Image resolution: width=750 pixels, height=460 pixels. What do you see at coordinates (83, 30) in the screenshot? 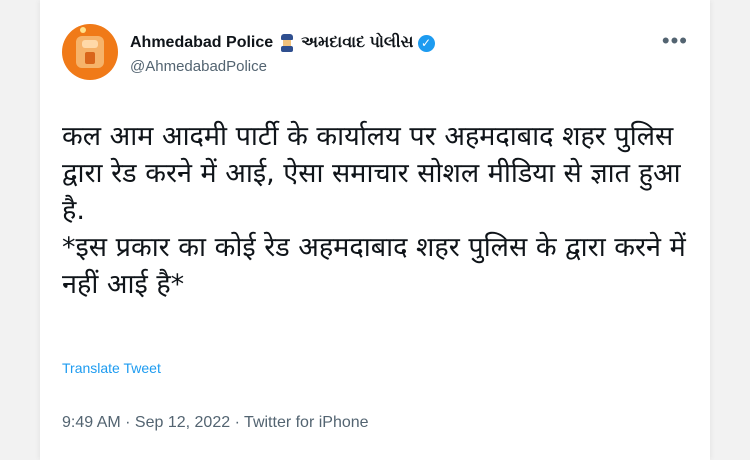
I see `badge-star-icon` at bounding box center [83, 30].